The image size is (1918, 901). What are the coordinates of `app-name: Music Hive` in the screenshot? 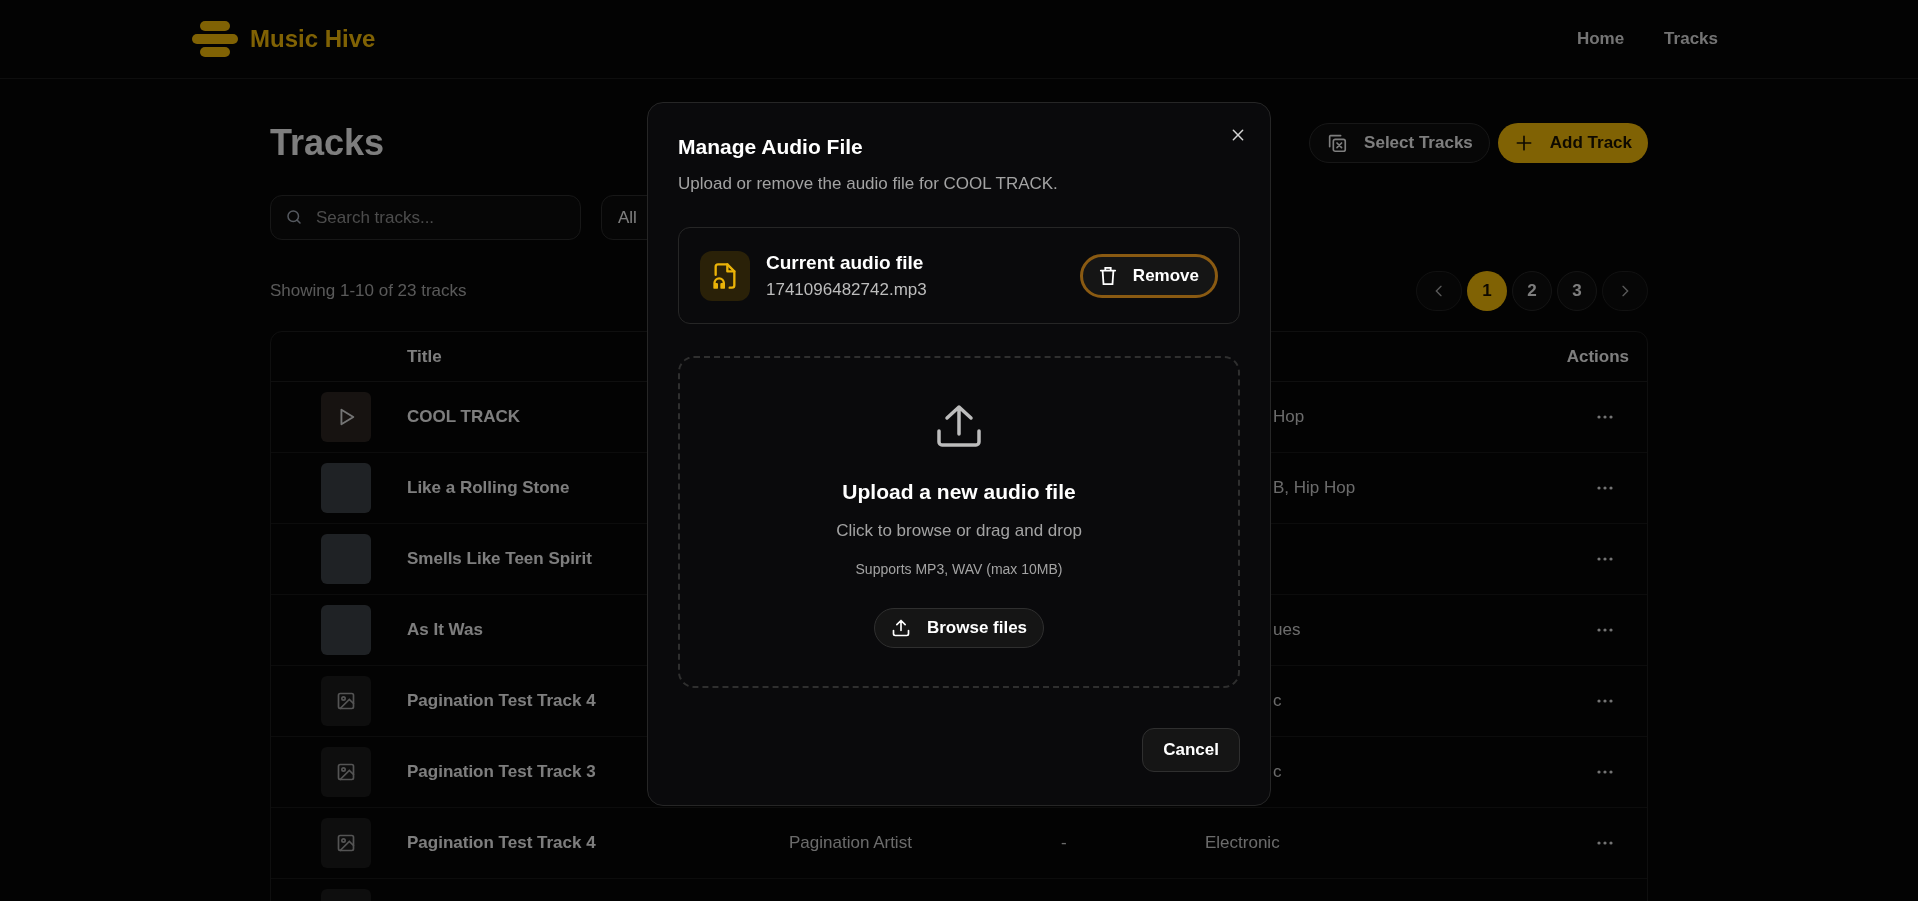 It's located at (313, 39).